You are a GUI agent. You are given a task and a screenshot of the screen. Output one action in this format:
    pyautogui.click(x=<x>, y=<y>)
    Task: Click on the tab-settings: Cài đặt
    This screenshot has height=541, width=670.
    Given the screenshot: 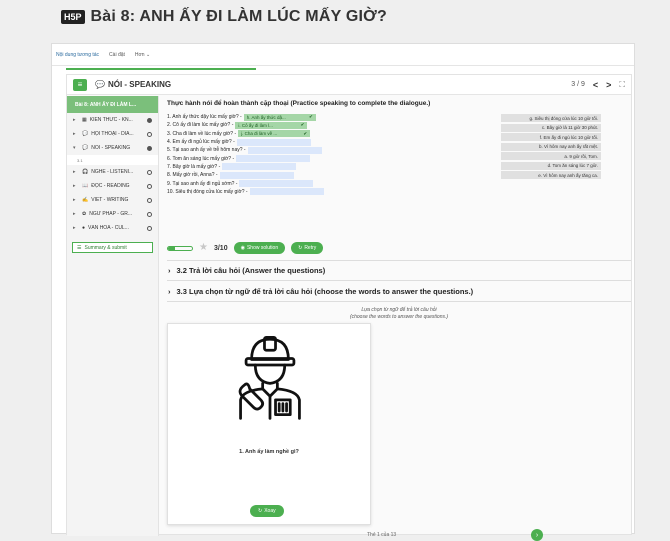 What is the action you would take?
    pyautogui.click(x=117, y=55)
    